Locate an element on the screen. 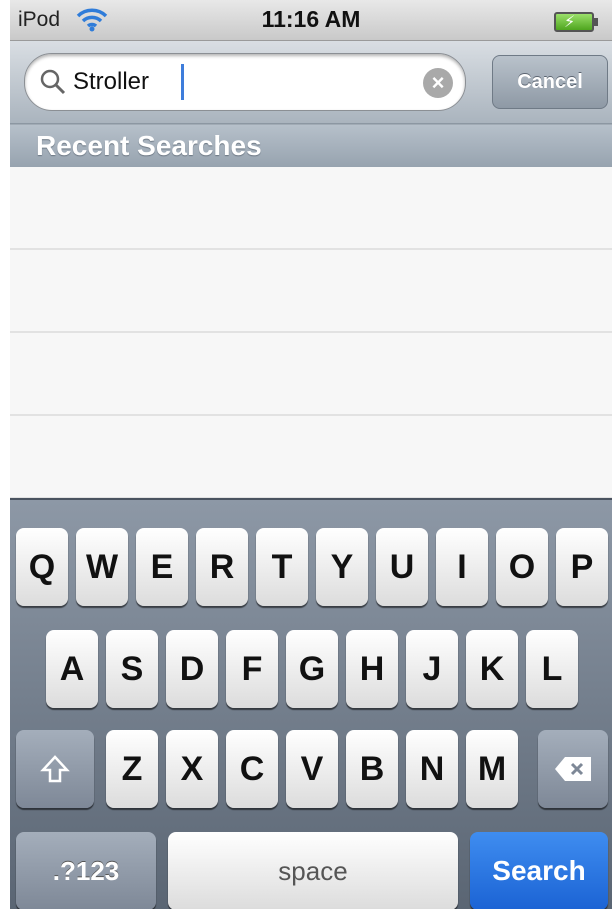 This screenshot has width=614, height=909. search-icon is located at coordinates (53, 82).